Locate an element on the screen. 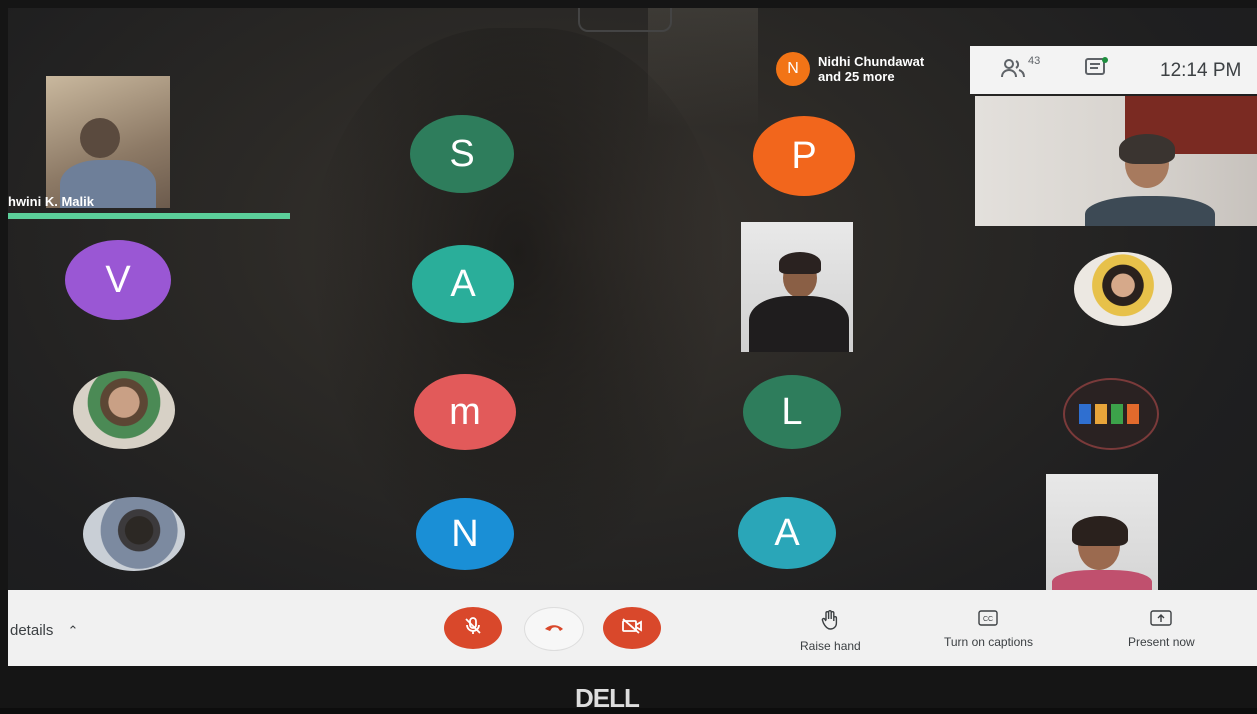 Image resolution: width=1257 pixels, height=714 pixels. captions-button: CC Turn on captions is located at coordinates (988, 629).